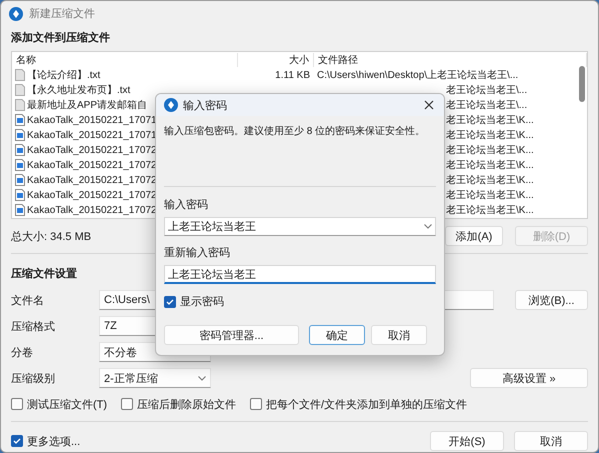 The width and height of the screenshot is (599, 453). I want to click on field-label: 输入密码, so click(186, 205).